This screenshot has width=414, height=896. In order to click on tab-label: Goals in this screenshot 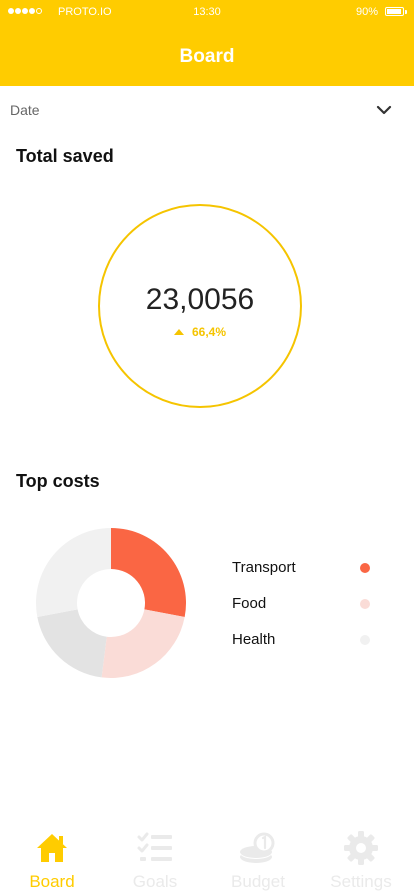, I will do `click(155, 881)`.